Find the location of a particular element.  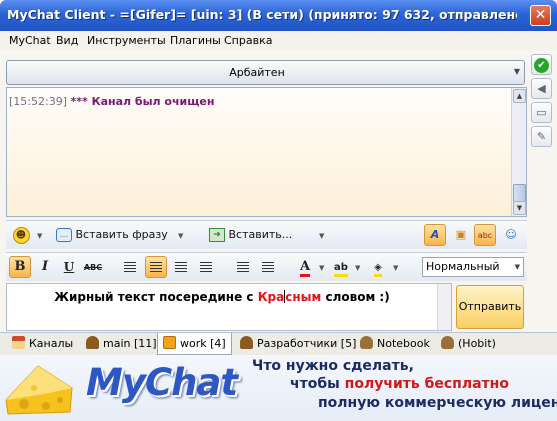

message-time: [15:52:39] is located at coordinates (38, 101).